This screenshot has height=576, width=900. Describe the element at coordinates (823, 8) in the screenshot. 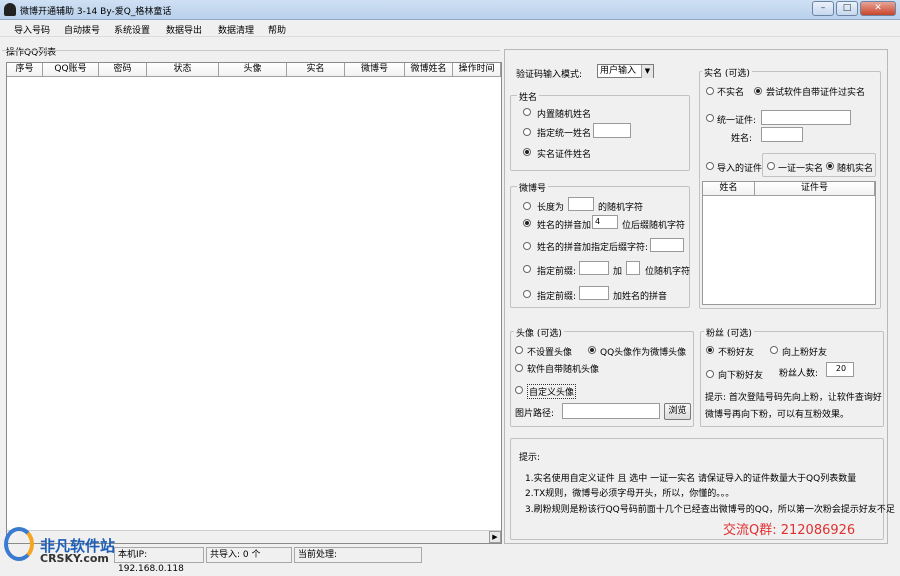

I see `minimize-button: –` at that location.